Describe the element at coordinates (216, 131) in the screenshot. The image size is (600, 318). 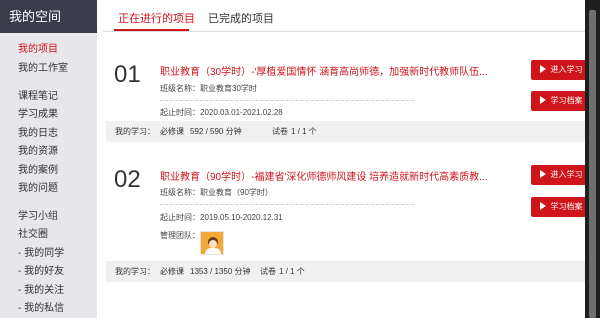
I see `required-value: 592 / 590 分钟` at that location.